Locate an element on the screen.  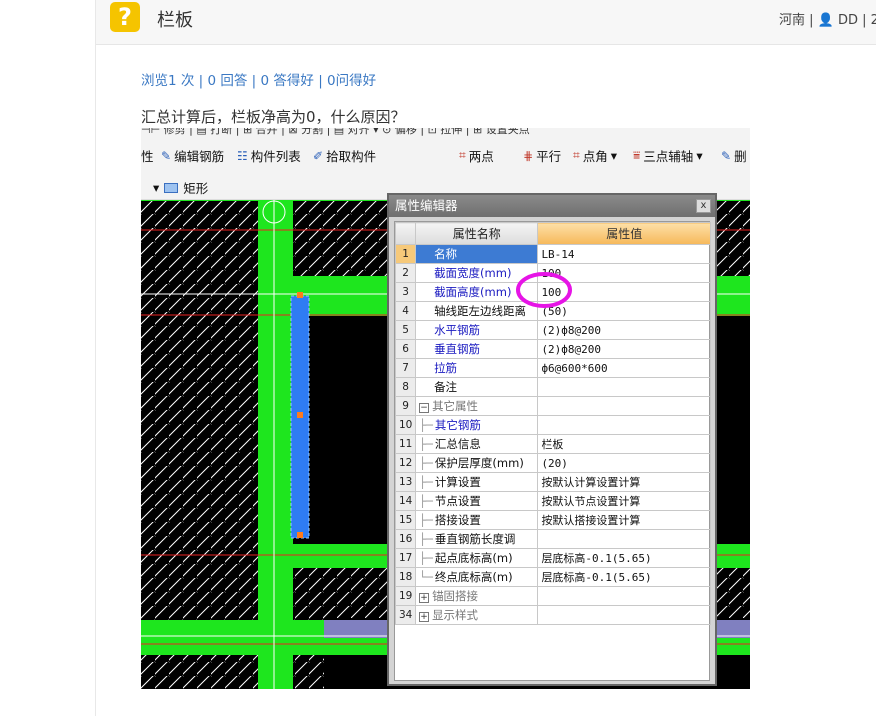
question-header: ? 栏板 河南 | 👤 DD | 2 is located at coordinates (486, 22).